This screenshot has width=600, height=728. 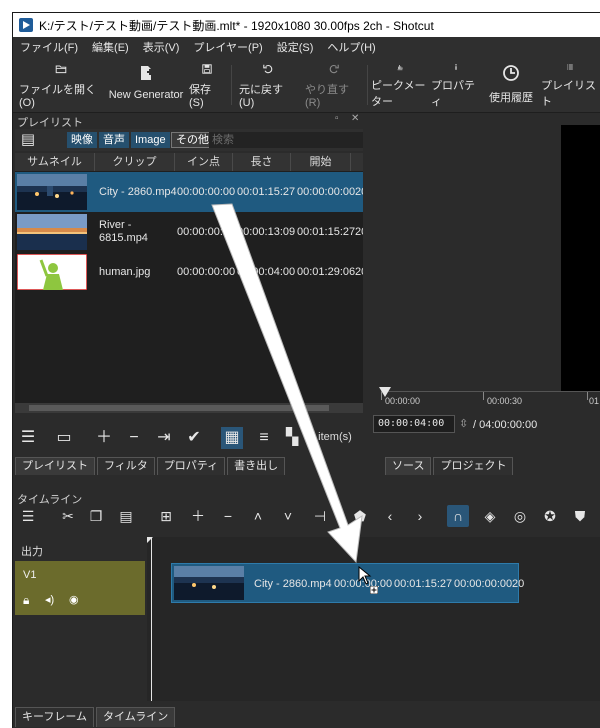 I want to click on ripple-markers-icon: ⛊, so click(x=580, y=516).